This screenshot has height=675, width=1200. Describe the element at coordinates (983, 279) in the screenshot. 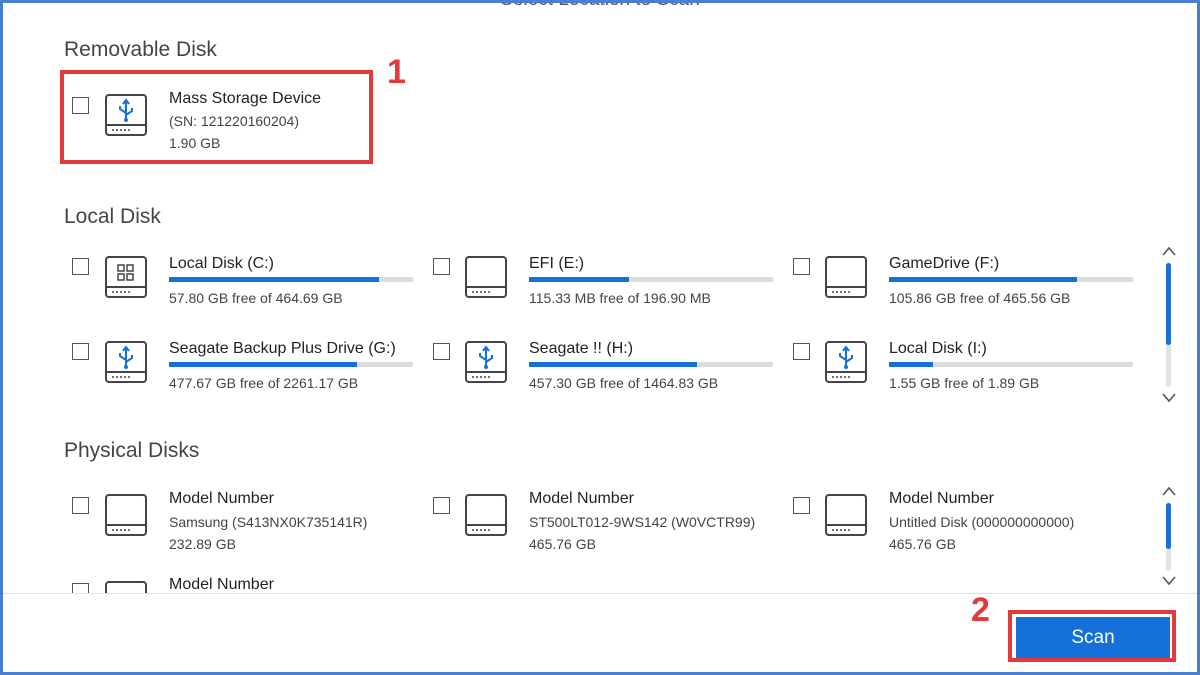

I see `gamedrive-f-usage-fill` at that location.